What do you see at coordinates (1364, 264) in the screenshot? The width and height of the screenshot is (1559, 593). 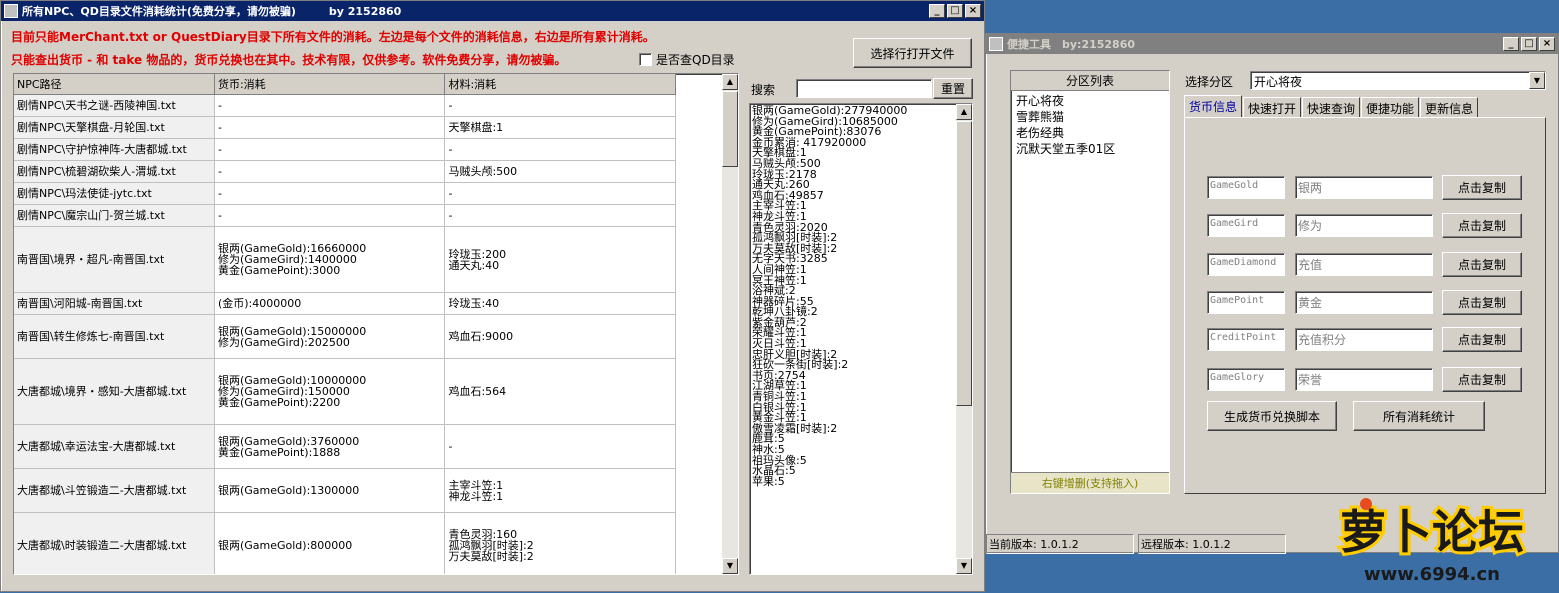 I see `currency-name-field: 充值` at bounding box center [1364, 264].